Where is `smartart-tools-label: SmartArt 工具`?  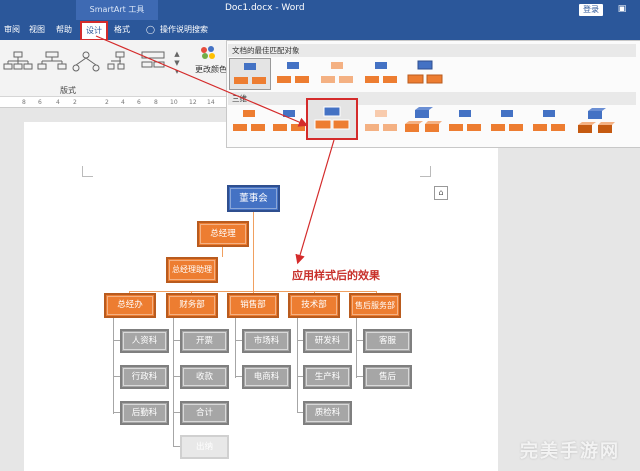 smartart-tools-label: SmartArt 工具 is located at coordinates (117, 10).